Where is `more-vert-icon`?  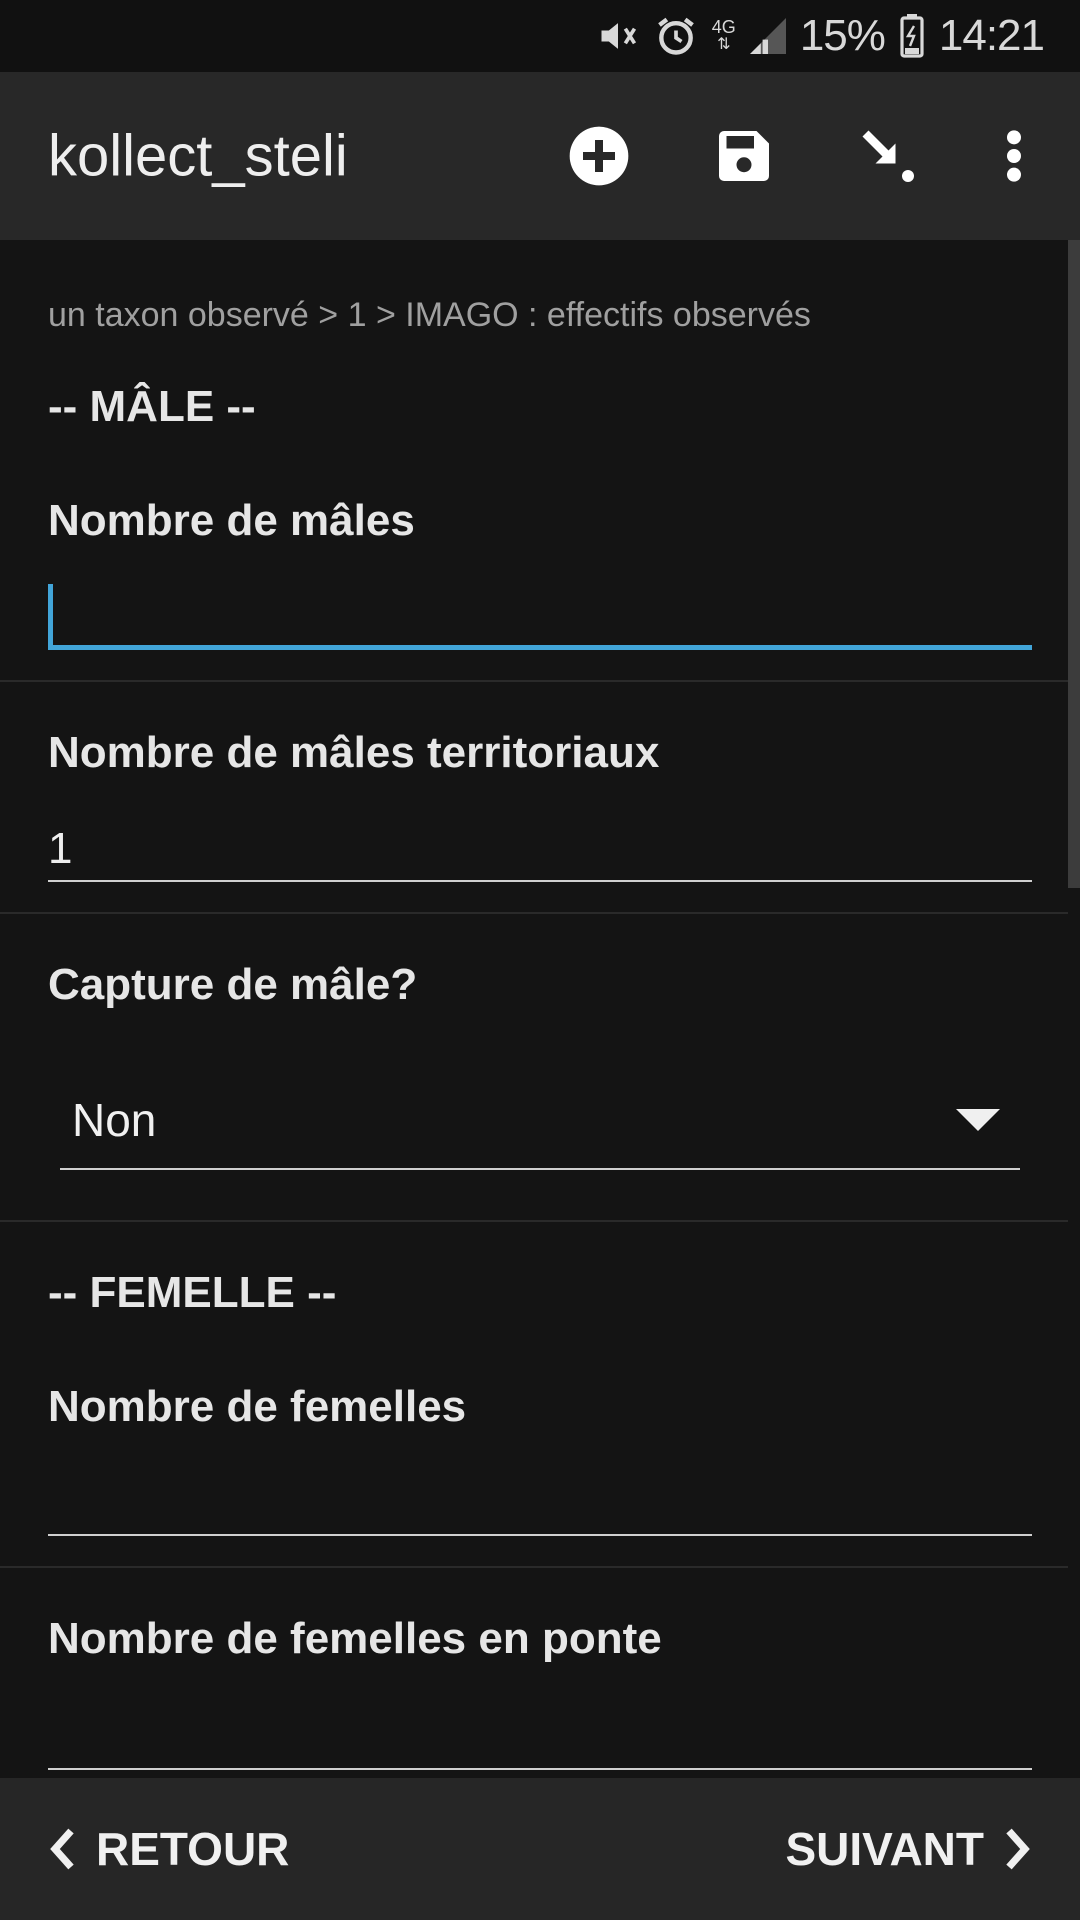
more-vert-icon is located at coordinates (1014, 156).